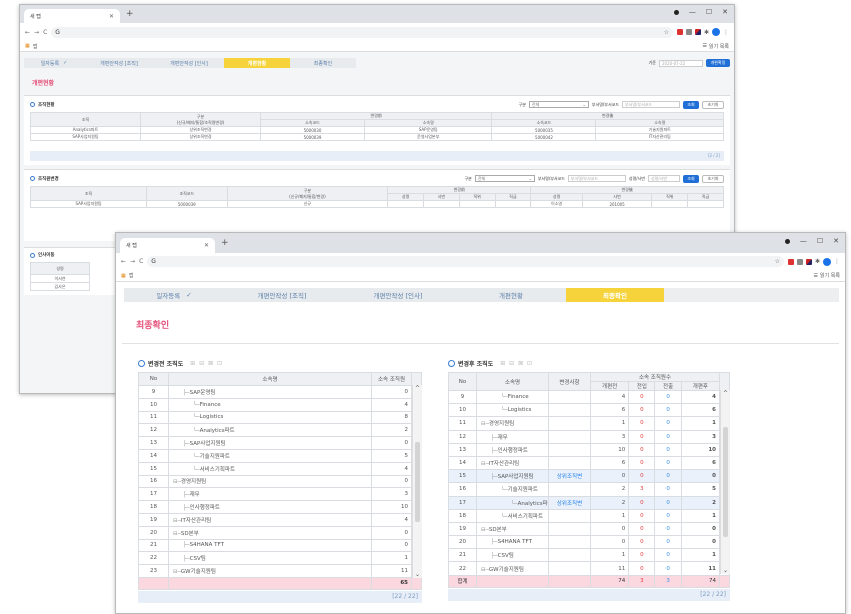 Image resolution: width=851 pixels, height=614 pixels. I want to click on apps-icon: ▦, so click(27, 46).